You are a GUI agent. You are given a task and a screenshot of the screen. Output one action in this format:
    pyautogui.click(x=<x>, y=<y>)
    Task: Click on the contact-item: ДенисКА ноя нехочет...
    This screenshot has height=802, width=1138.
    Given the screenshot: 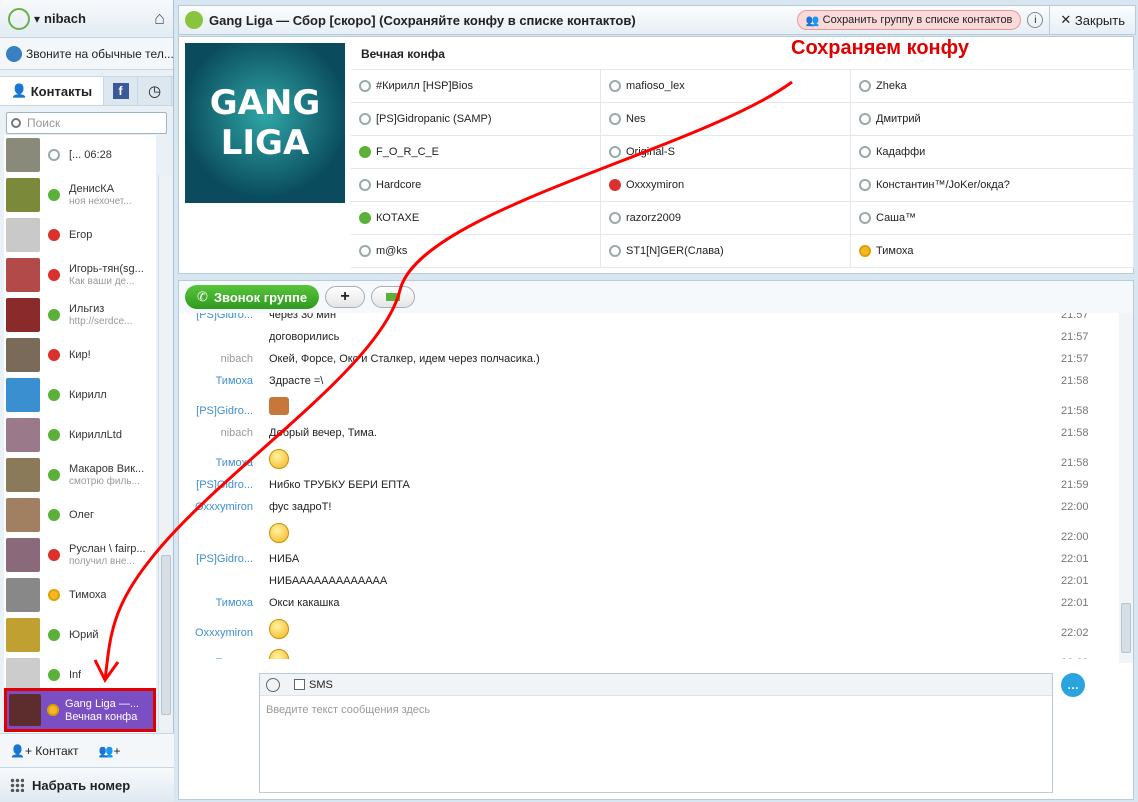 What is the action you would take?
    pyautogui.click(x=80, y=195)
    